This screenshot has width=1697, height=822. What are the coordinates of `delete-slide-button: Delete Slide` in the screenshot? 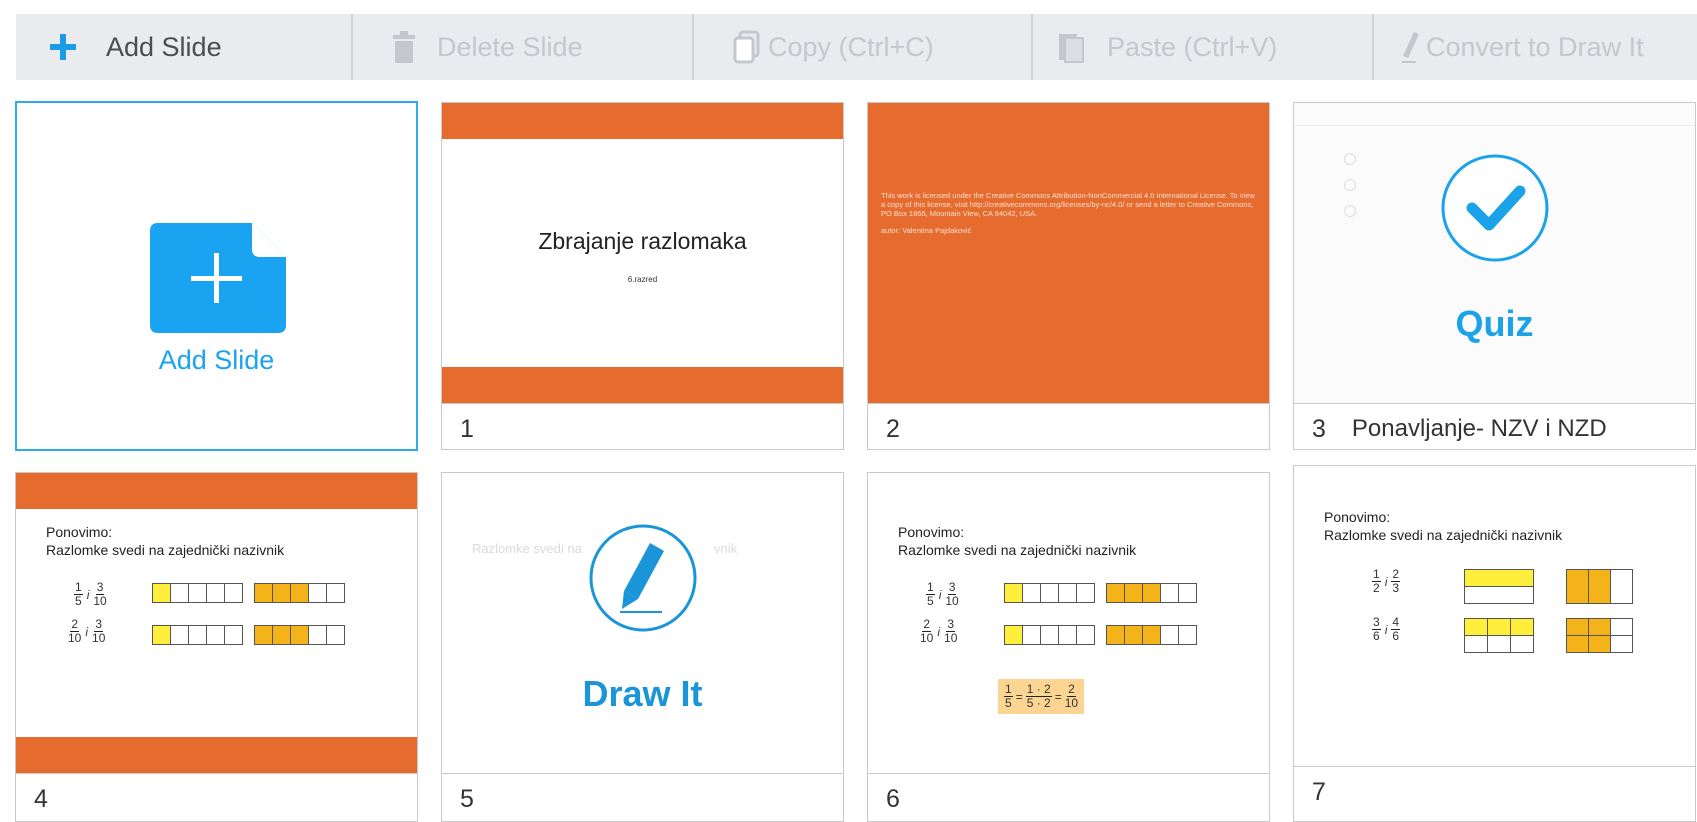 It's located at (523, 47).